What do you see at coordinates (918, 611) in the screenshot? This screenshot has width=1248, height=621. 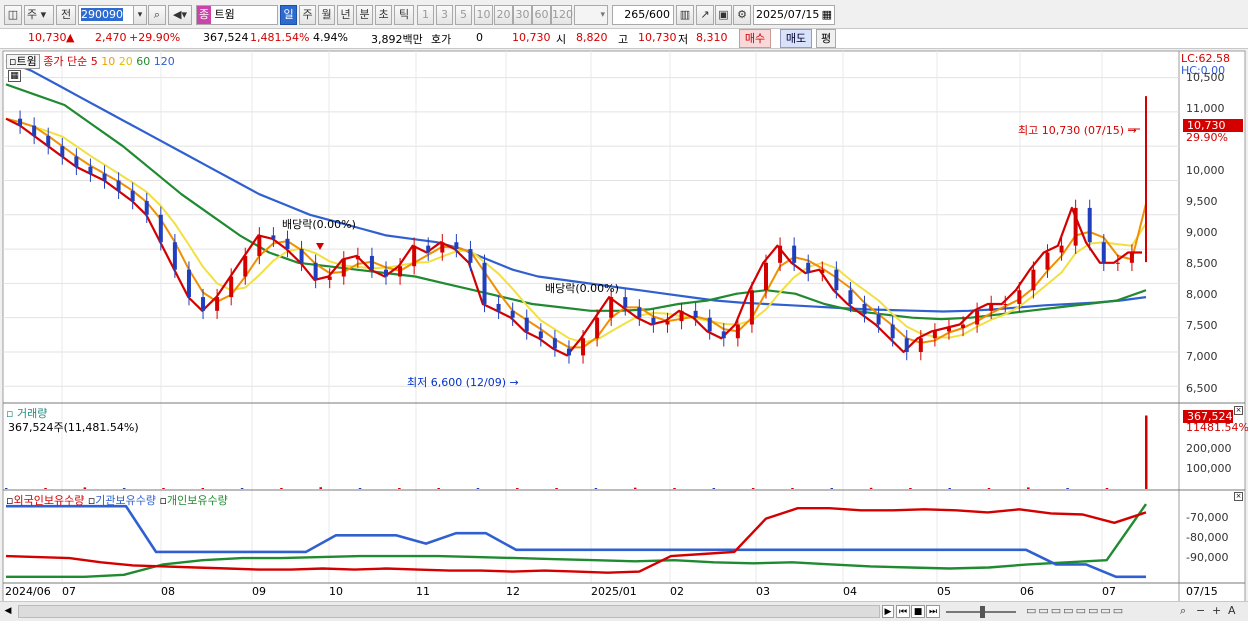 I see `stop-icon: ■` at bounding box center [918, 611].